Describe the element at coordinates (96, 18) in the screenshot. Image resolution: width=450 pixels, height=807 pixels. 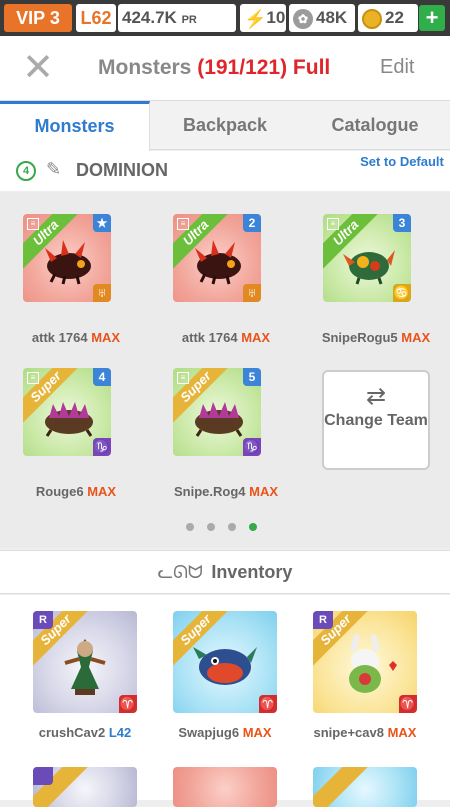
I see `player-level: L62` at that location.